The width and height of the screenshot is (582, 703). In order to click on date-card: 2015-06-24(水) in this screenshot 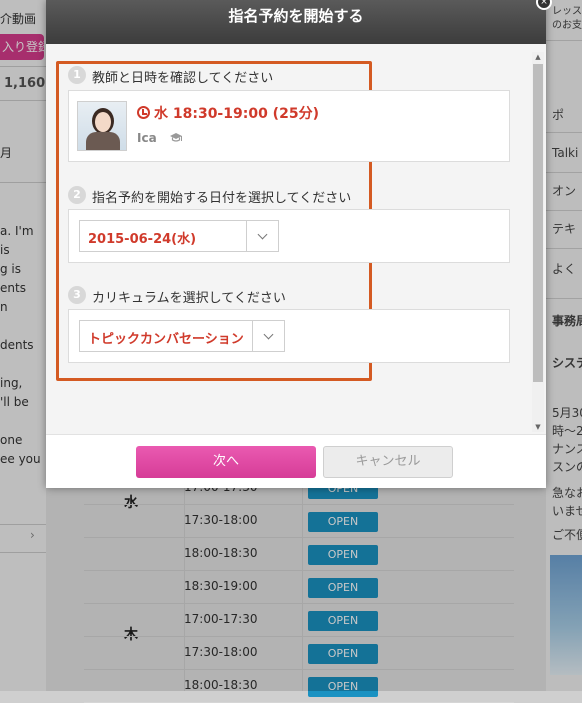, I will do `click(289, 236)`.